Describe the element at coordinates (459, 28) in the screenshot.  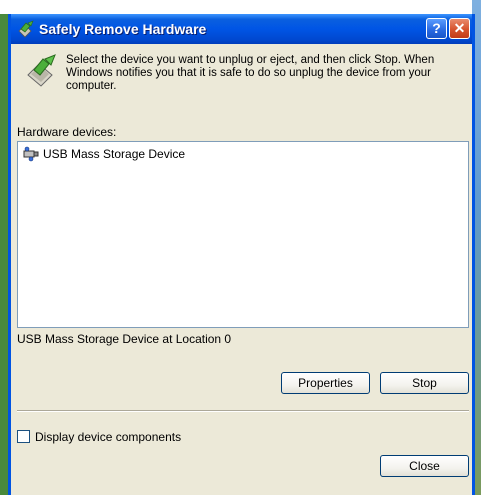
I see `title-close-button: ✕` at that location.